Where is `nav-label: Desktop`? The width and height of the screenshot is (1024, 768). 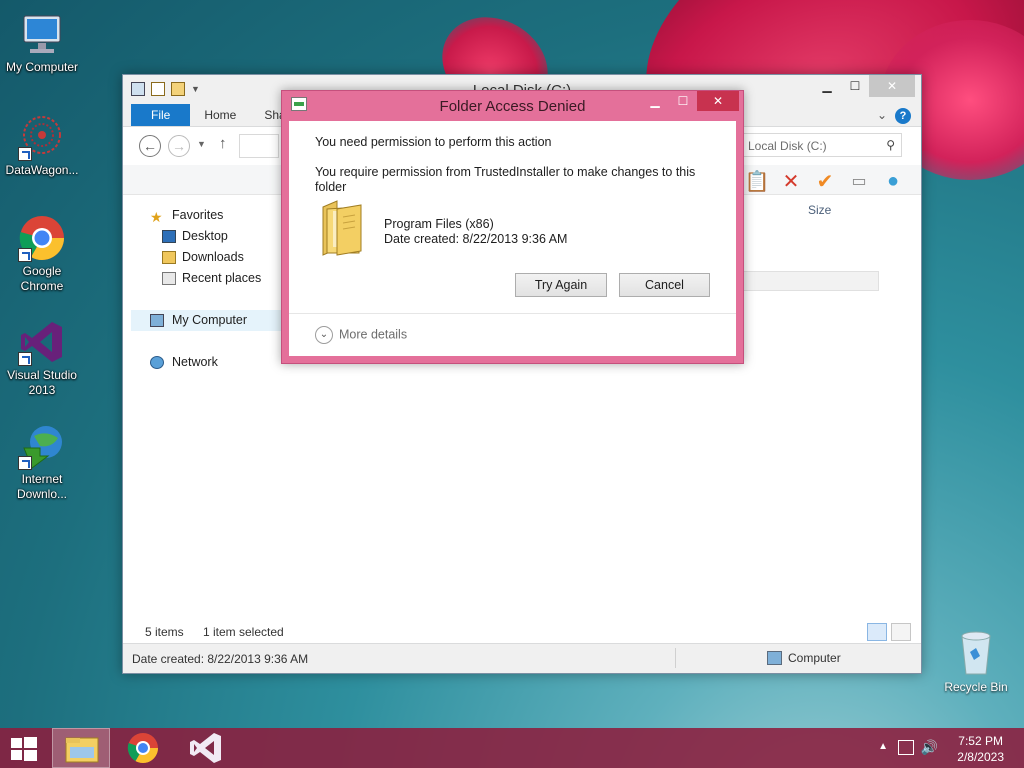
nav-label: Desktop is located at coordinates (205, 236).